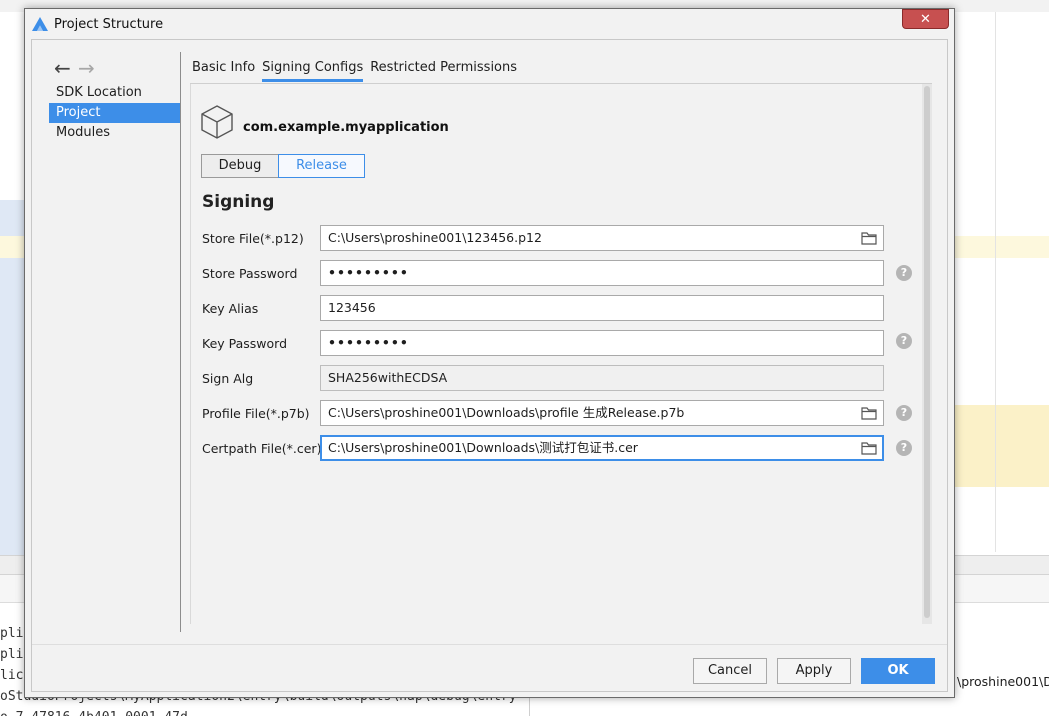  I want to click on module-name: com.example.myapplication, so click(346, 127).